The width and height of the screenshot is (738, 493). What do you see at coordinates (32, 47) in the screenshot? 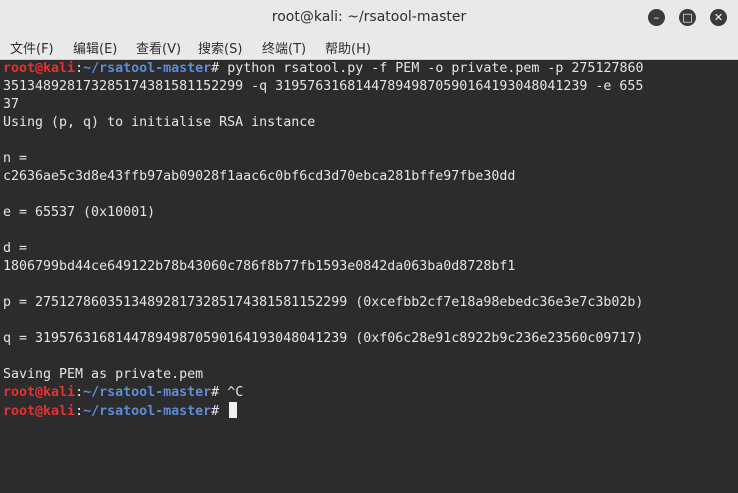
I see `menu-file: 文件(F)` at bounding box center [32, 47].